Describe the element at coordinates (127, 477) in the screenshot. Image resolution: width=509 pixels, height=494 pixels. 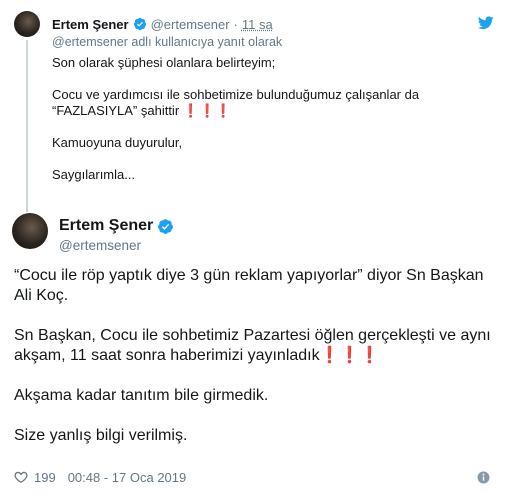
I see `tweet-timestamp: 00:48 - 17 Oca 2019` at that location.